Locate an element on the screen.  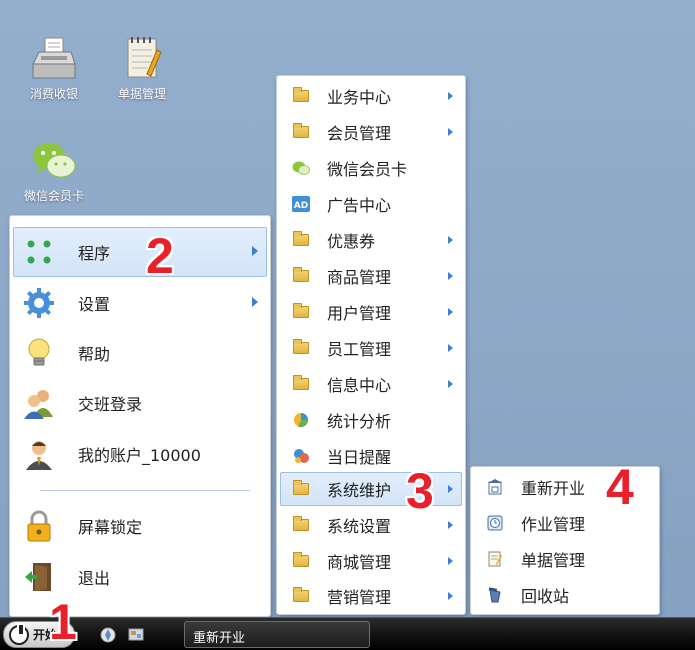
programs-item-label: 统计分析 is located at coordinates (359, 421).